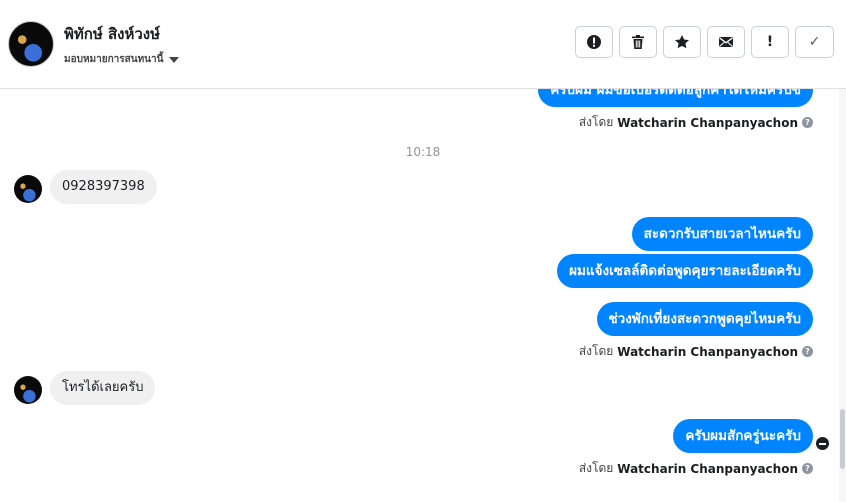  Describe the element at coordinates (743, 436) in the screenshot. I see `outgoing-message: ครับผมสักครู่นะครับ` at that location.